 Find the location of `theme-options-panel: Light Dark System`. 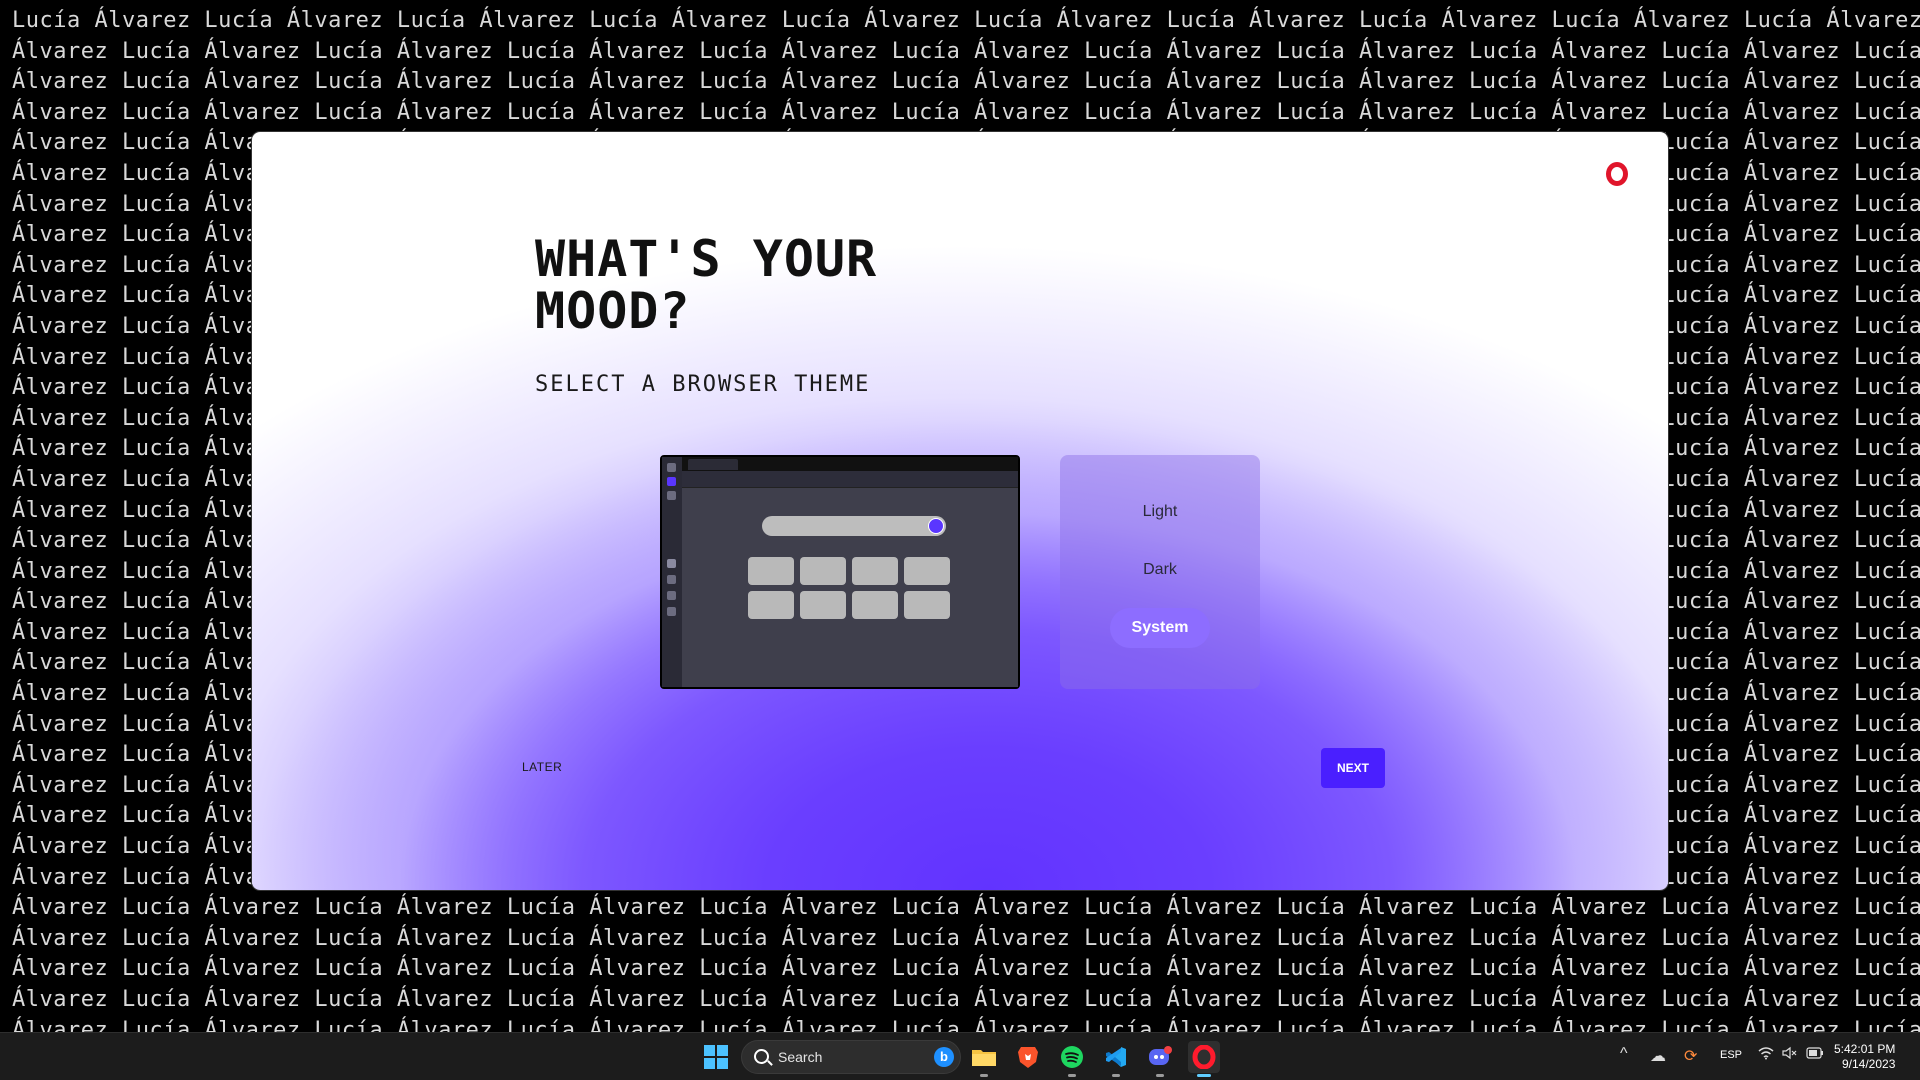

theme-options-panel: Light Dark System is located at coordinates (1160, 572).